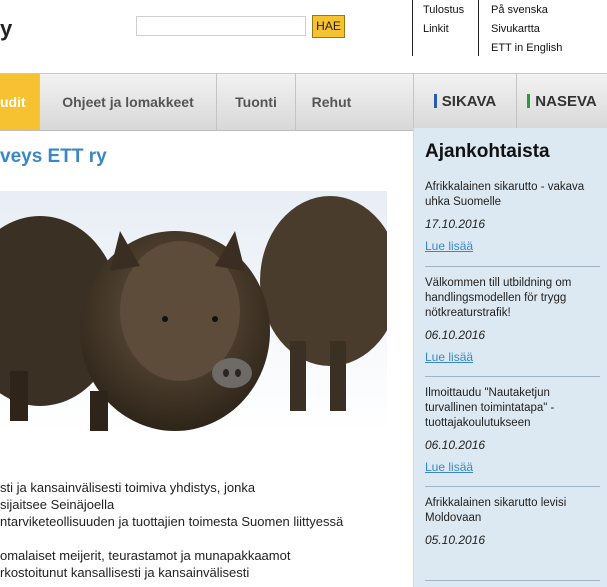 This screenshot has height=587, width=607. What do you see at coordinates (331, 102) in the screenshot?
I see `nav-item-feeds: Rehut` at bounding box center [331, 102].